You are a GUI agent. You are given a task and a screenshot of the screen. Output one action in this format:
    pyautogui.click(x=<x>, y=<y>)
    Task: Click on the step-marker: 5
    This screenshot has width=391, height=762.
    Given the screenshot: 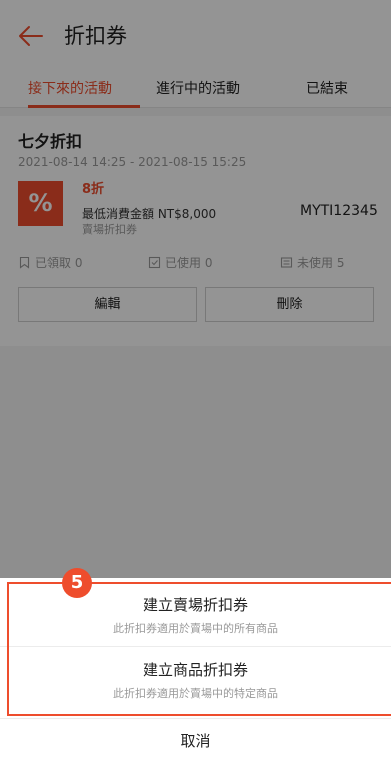 What is the action you would take?
    pyautogui.click(x=77, y=583)
    